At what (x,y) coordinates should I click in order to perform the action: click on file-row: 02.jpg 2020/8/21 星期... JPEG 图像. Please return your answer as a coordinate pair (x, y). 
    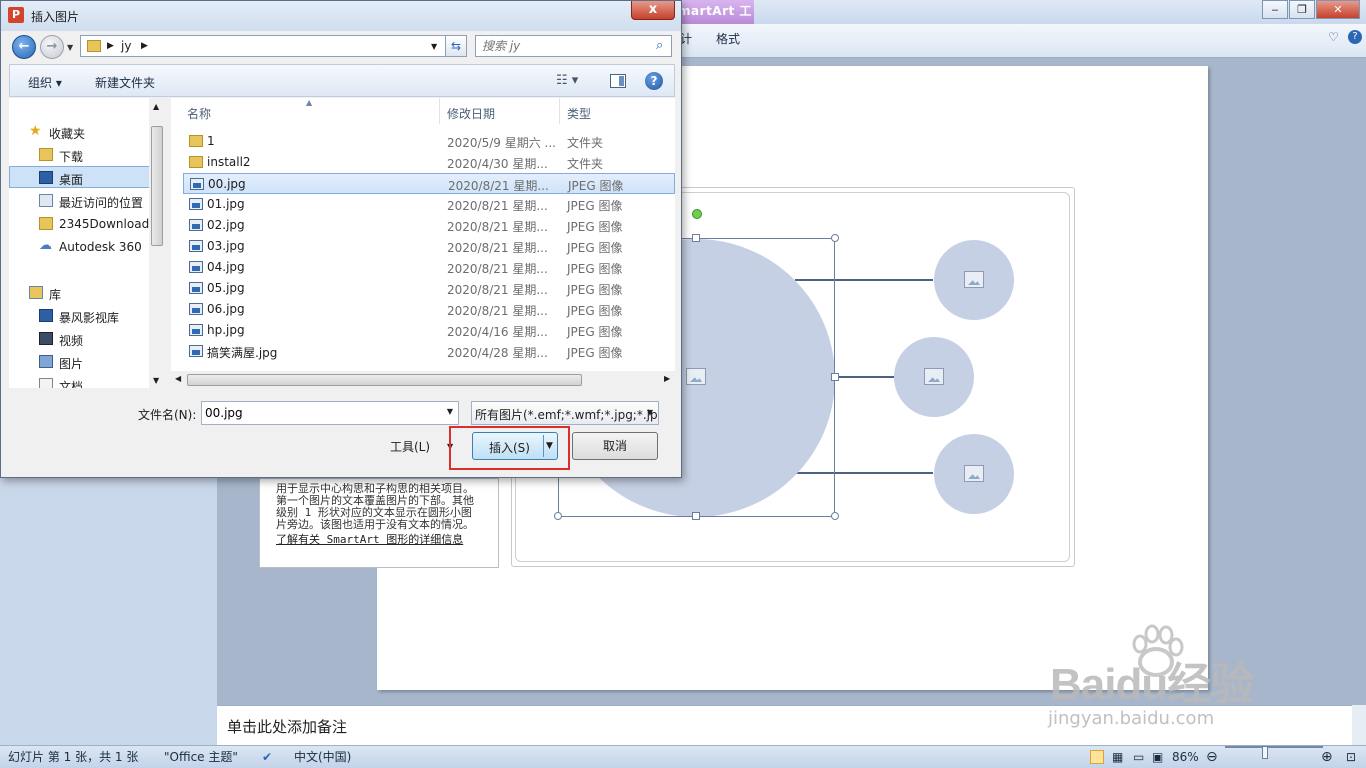
    Looking at the image, I should click on (429, 225).